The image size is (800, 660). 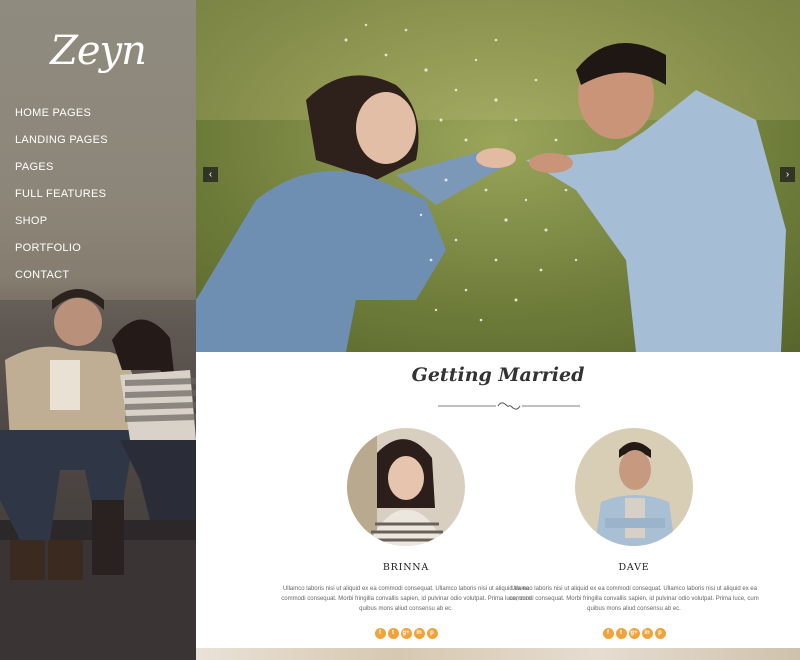 I want to click on slider-prev-button: ‹, so click(x=210, y=174).